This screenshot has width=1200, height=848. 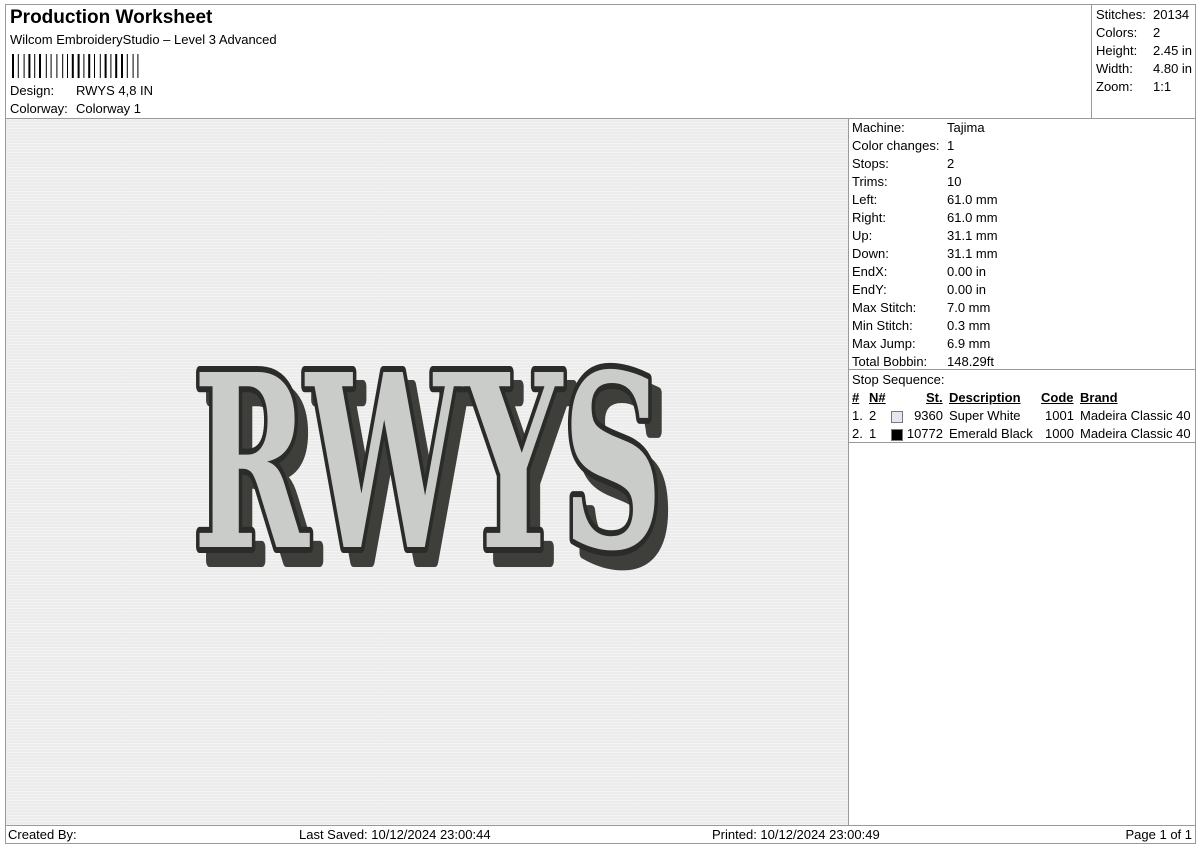 What do you see at coordinates (924, 433) in the screenshot?
I see `row-stitches: 10772` at bounding box center [924, 433].